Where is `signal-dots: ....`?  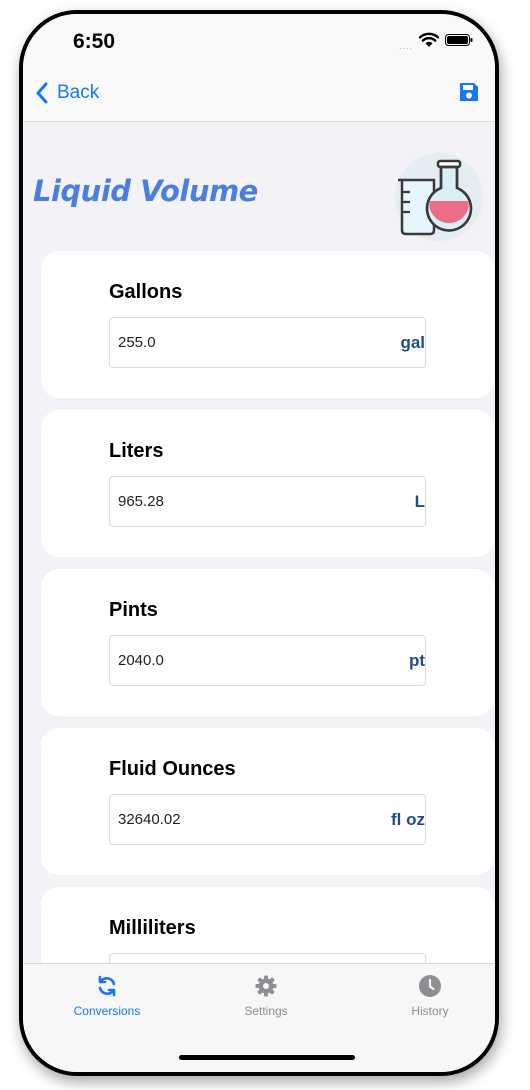
signal-dots: .... is located at coordinates (405, 46).